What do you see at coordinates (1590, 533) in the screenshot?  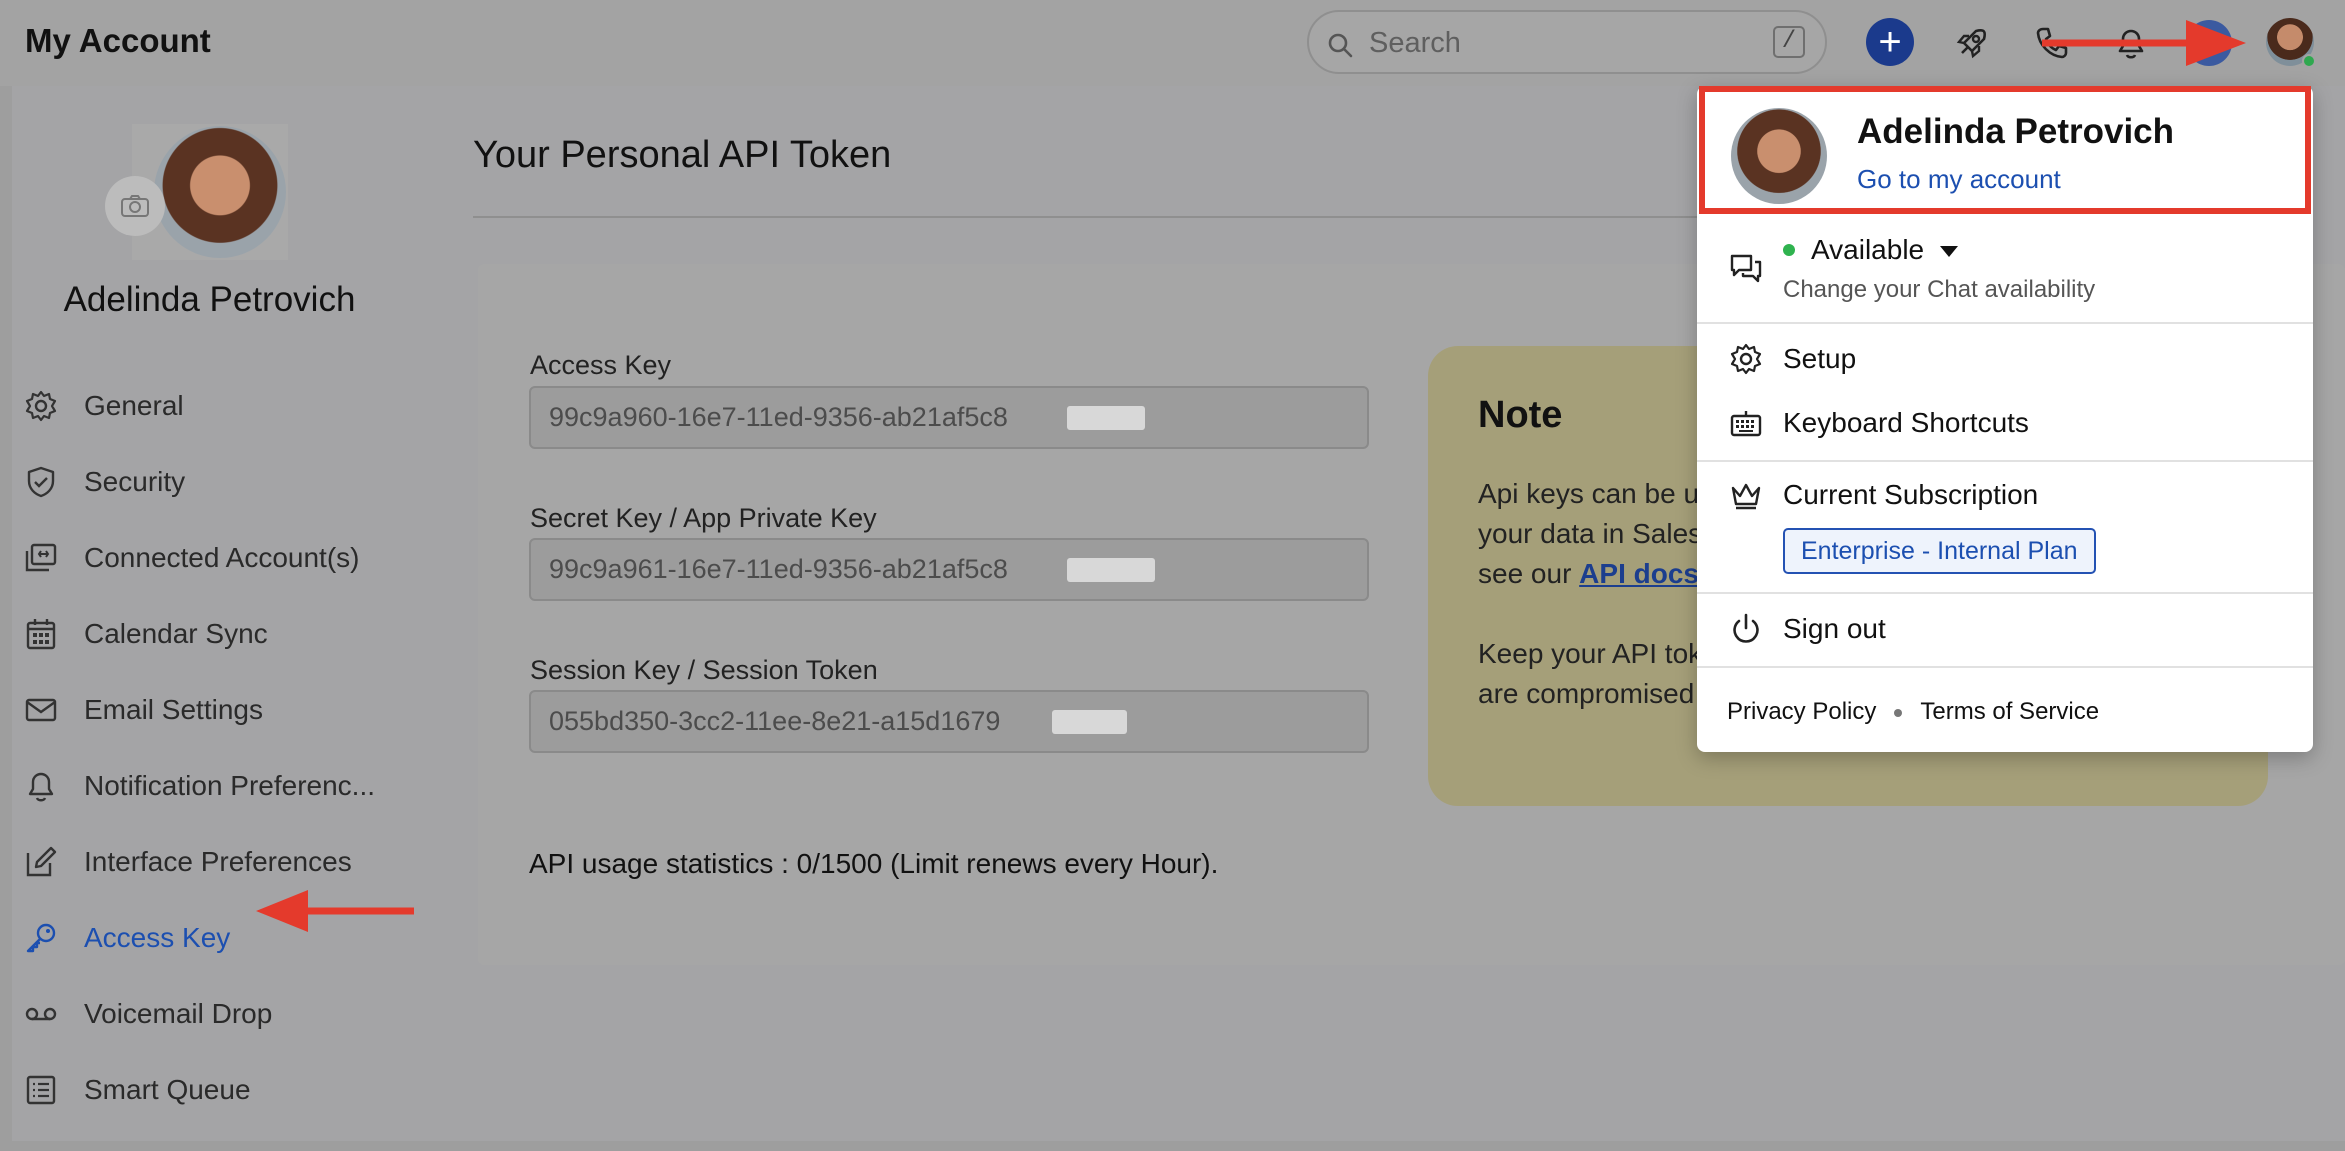 I see `note-text-line: your data in Sales` at bounding box center [1590, 533].